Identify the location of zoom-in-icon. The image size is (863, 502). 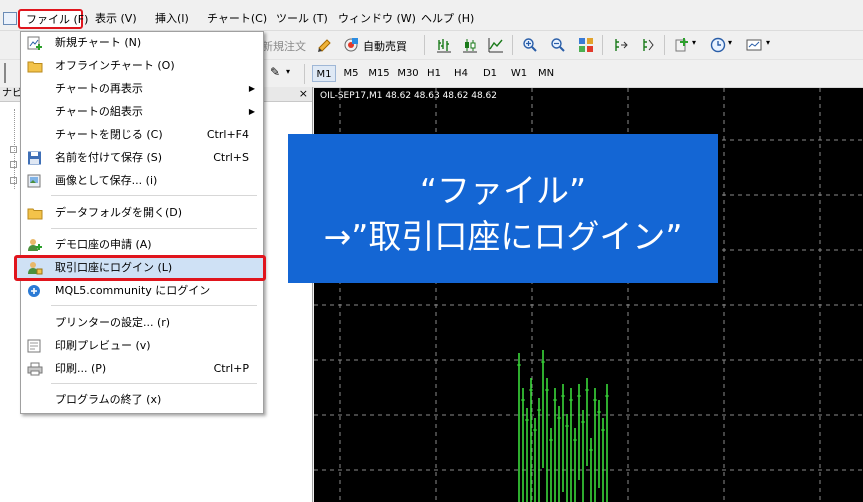
(530, 45).